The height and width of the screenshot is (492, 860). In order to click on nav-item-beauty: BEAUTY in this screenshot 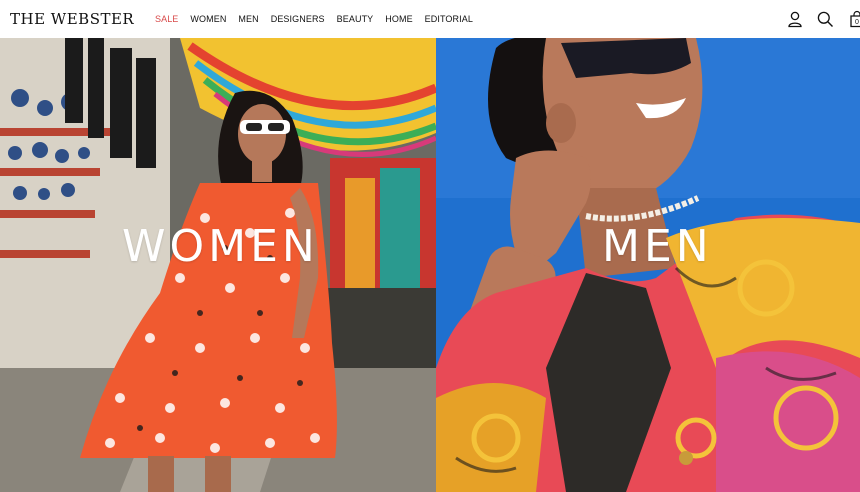, I will do `click(355, 19)`.